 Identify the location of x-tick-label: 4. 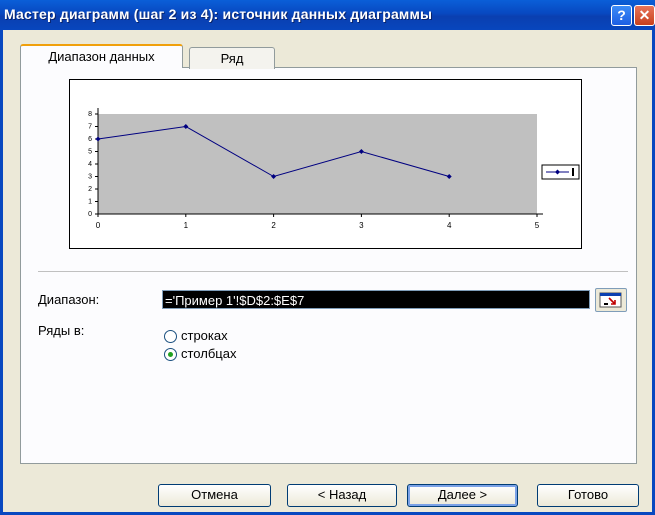
(449, 225).